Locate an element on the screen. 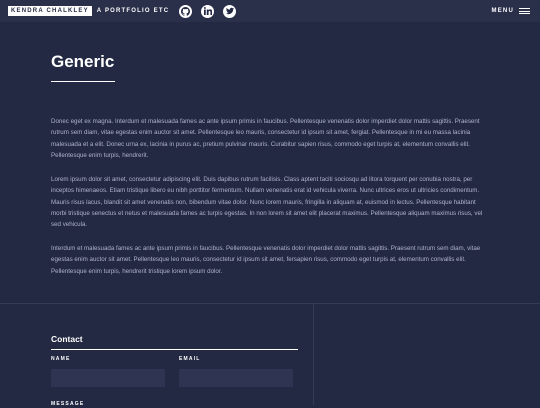  social-links is located at coordinates (212, 11).